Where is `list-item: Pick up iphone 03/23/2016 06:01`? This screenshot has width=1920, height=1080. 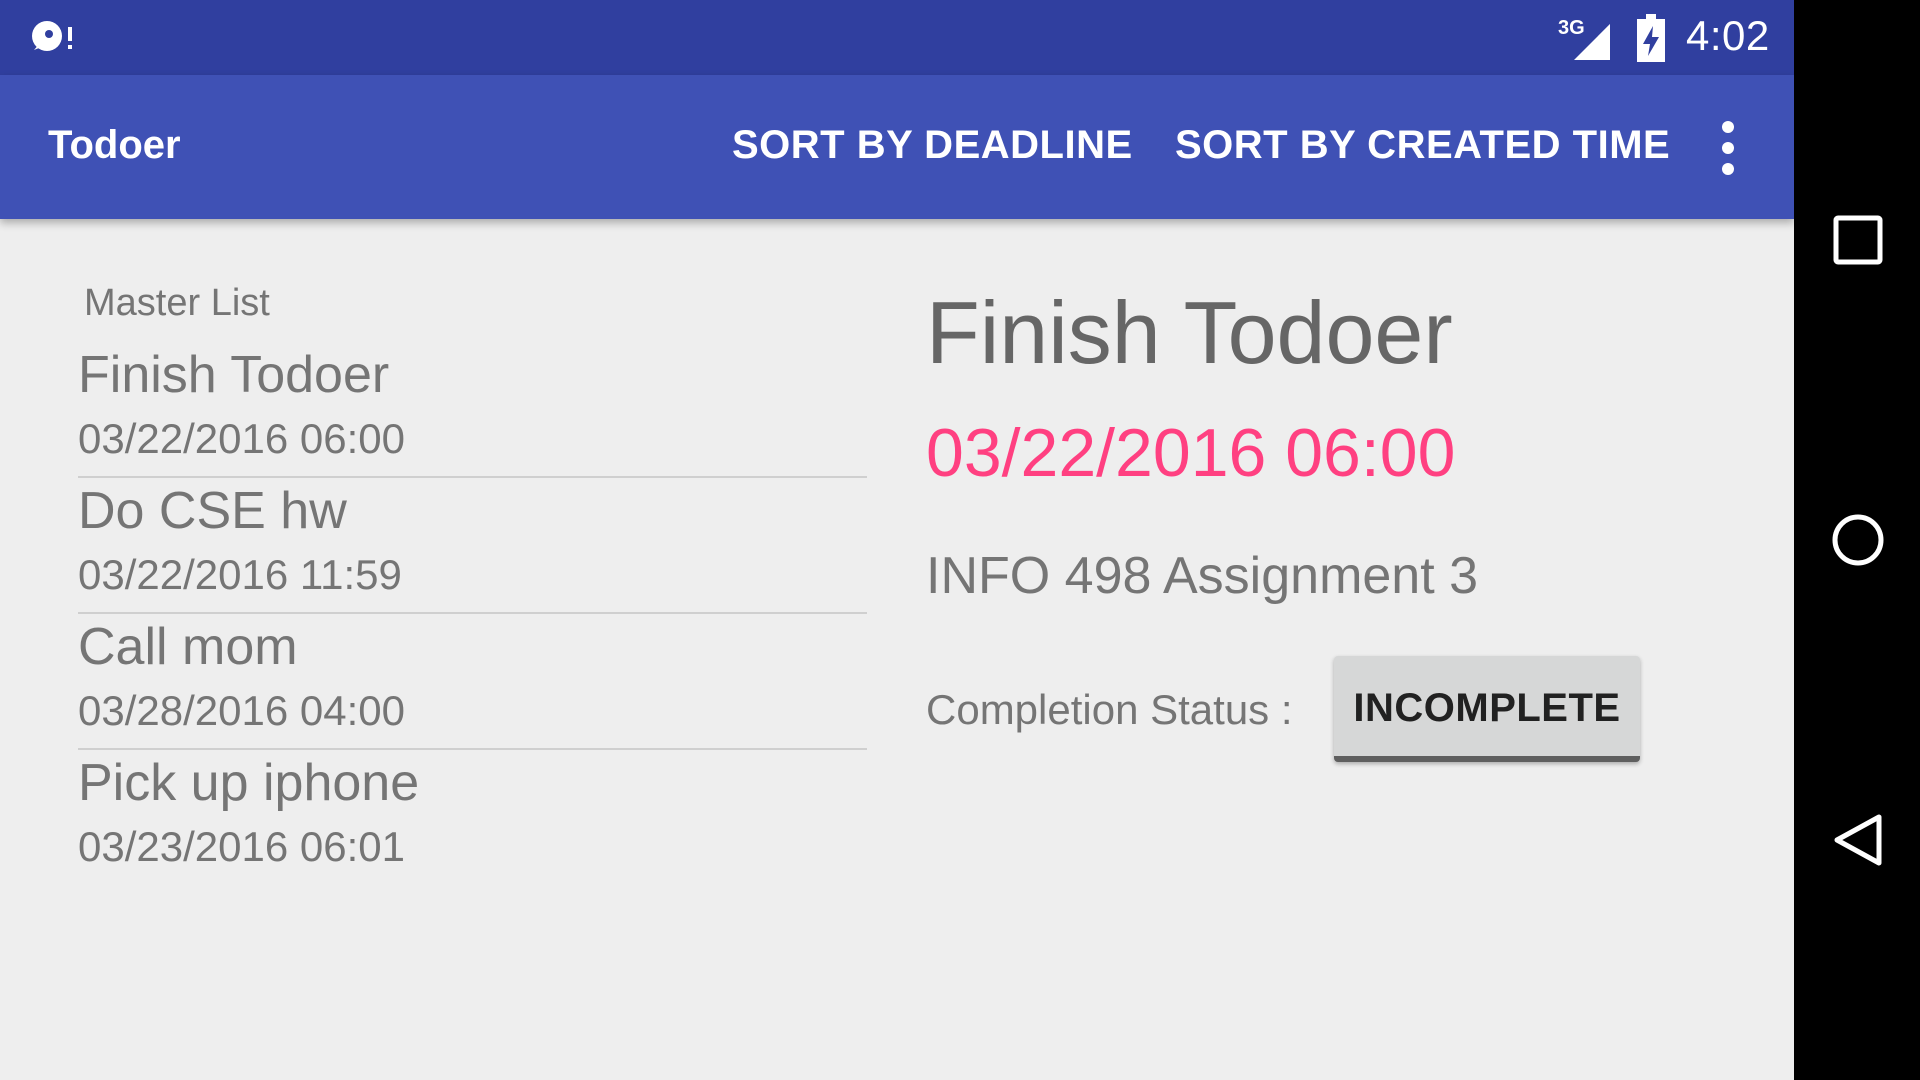 list-item: Pick up iphone 03/23/2016 06:01 is located at coordinates (472, 821).